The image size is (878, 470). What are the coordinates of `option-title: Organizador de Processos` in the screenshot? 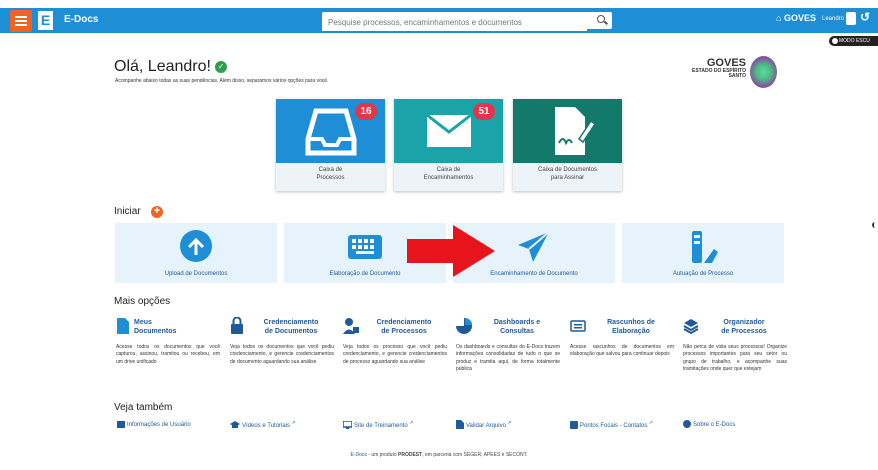 It's located at (744, 327).